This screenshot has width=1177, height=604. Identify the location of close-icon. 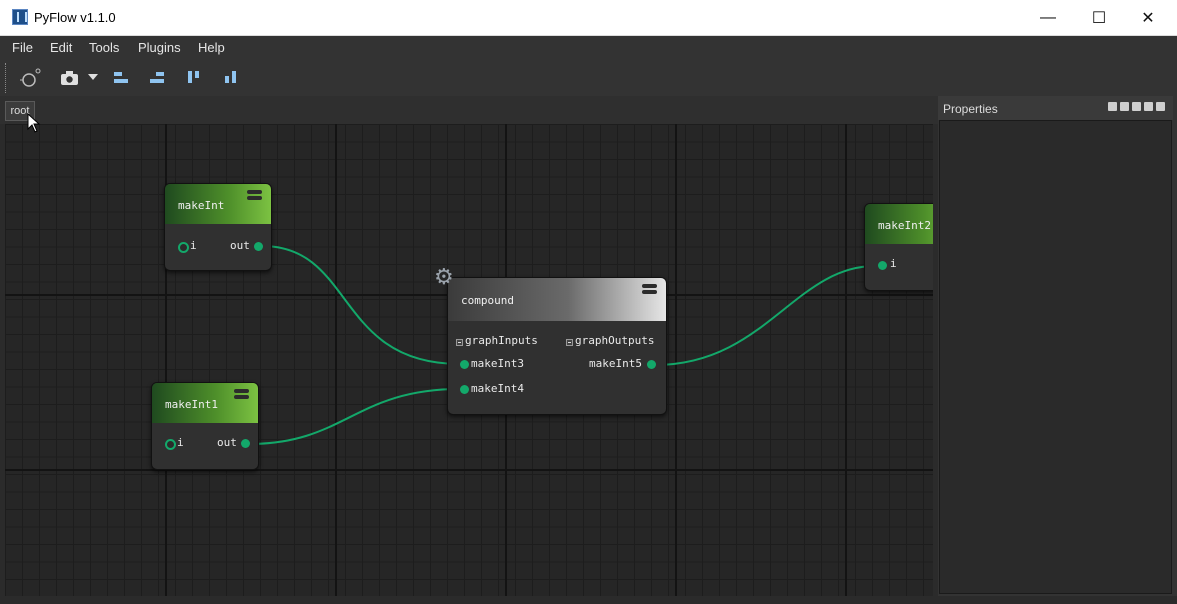
(1160, 106).